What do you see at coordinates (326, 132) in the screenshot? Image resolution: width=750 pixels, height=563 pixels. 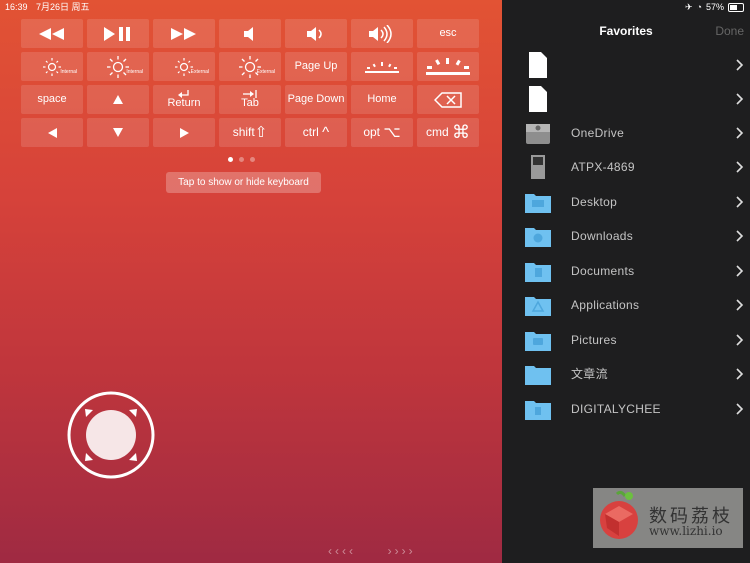 I see `control-icon: ^` at bounding box center [326, 132].